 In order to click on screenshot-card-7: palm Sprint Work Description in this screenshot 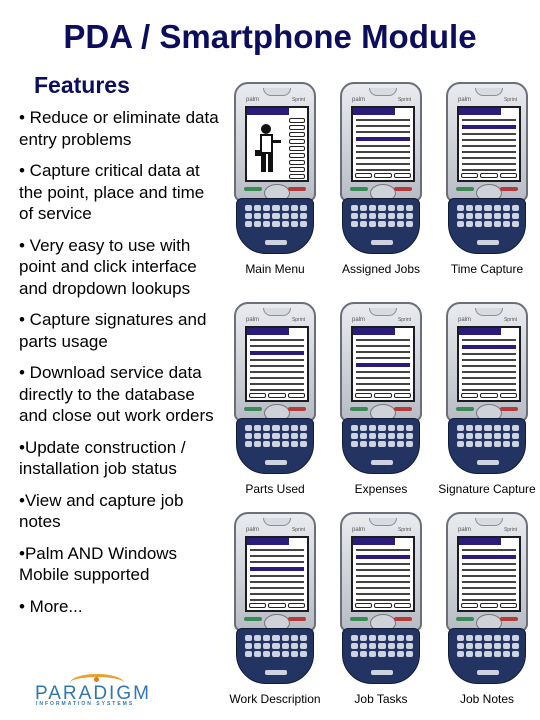, I will do `click(275, 609)`.